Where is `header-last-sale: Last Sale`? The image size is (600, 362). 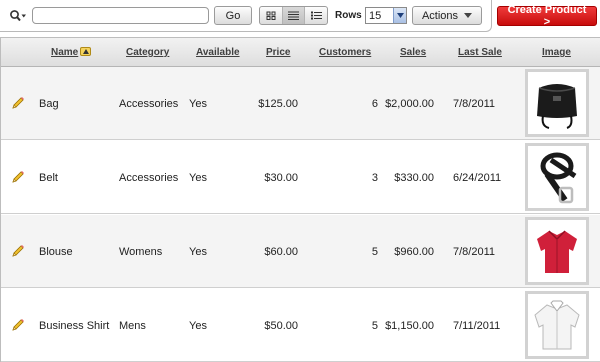
header-last-sale: Last Sale is located at coordinates (480, 52).